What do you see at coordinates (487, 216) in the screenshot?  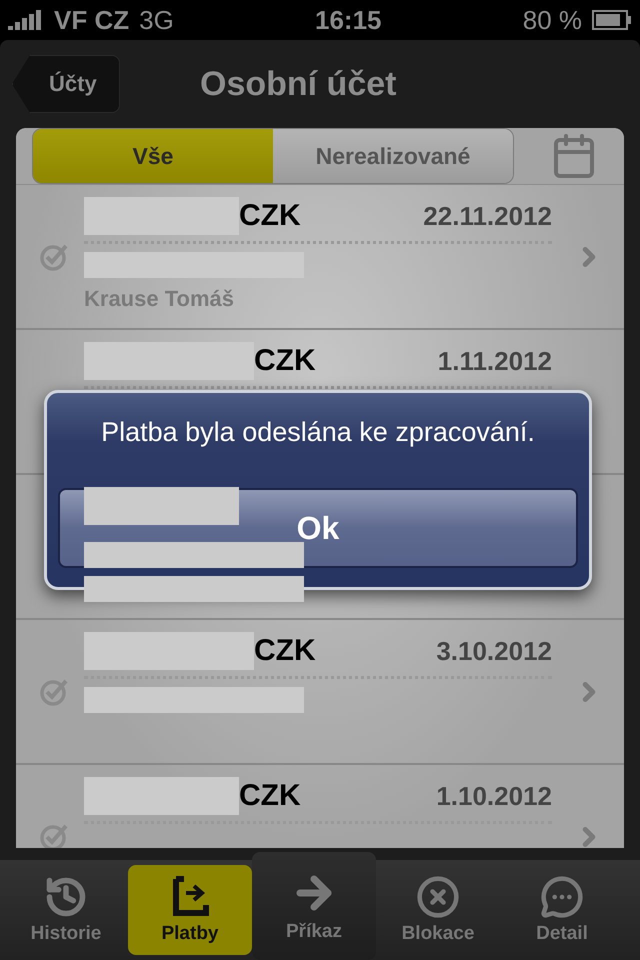 I see `payment-date: 22.11.2012` at bounding box center [487, 216].